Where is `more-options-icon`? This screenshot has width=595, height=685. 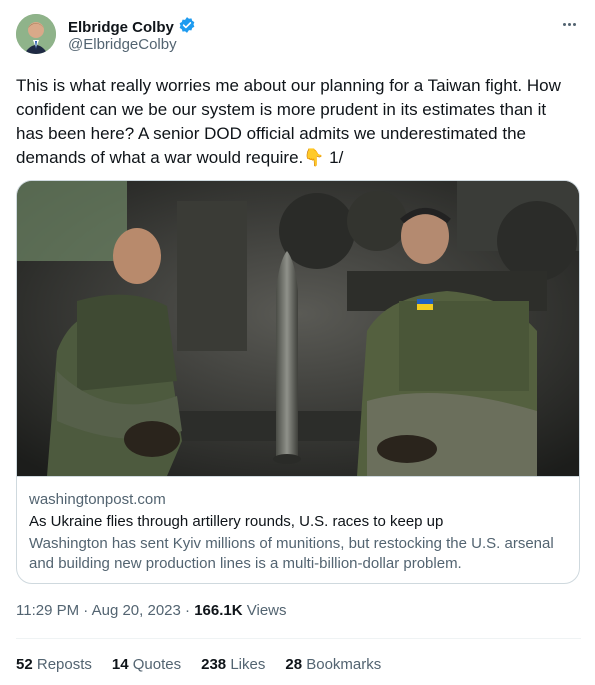
more-options-icon is located at coordinates (569, 24).